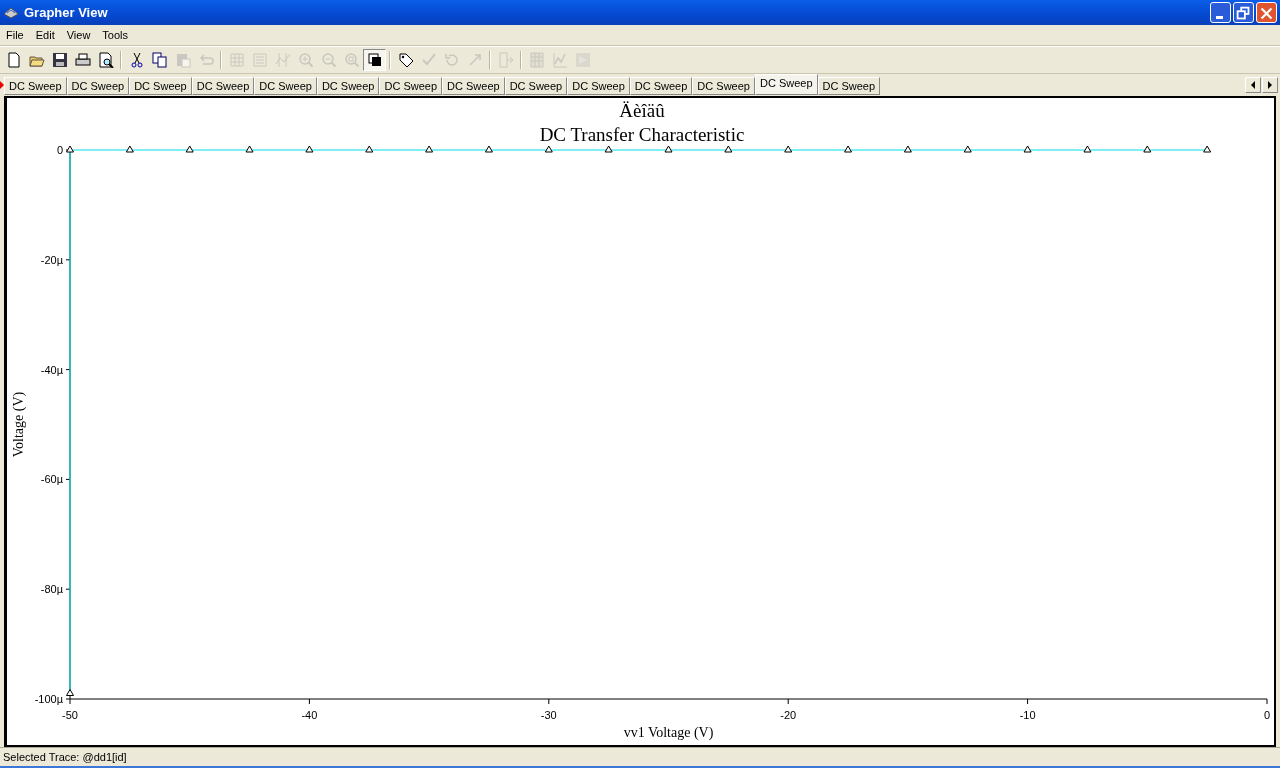  I want to click on left-arrow-icon, so click(1253, 84).